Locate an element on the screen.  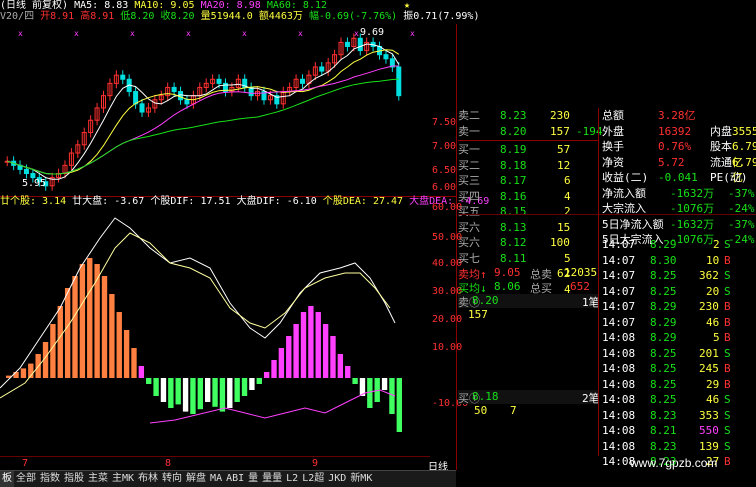
high-label: 高8.91 is located at coordinates (97, 16).